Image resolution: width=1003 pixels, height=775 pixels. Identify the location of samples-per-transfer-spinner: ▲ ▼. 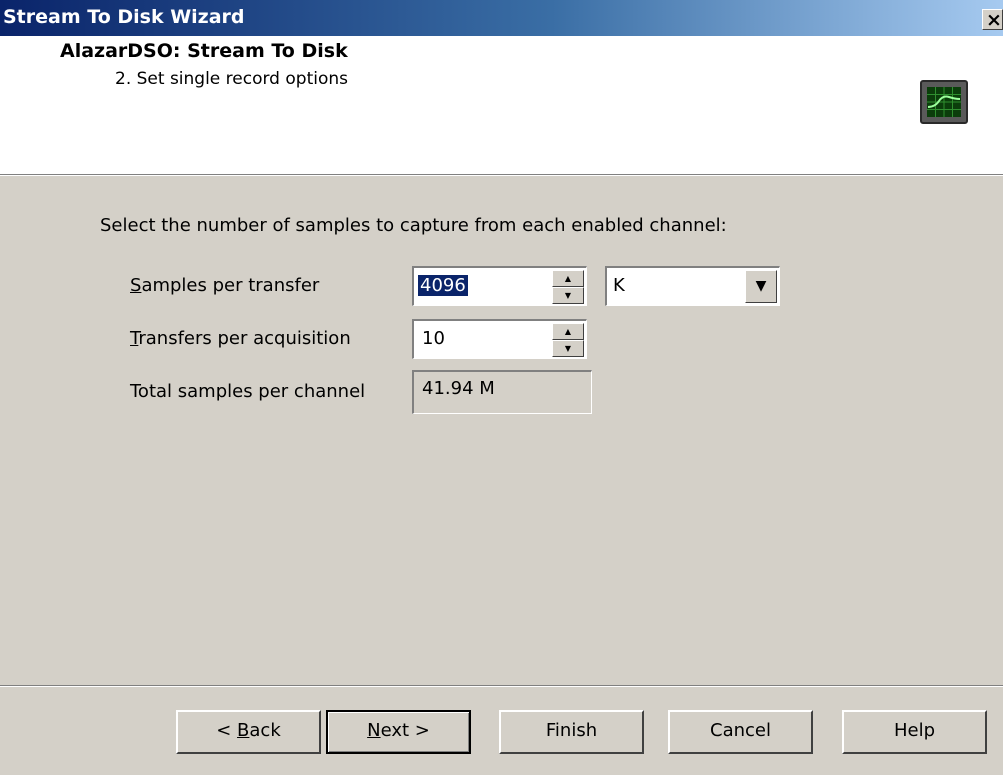
(568, 287).